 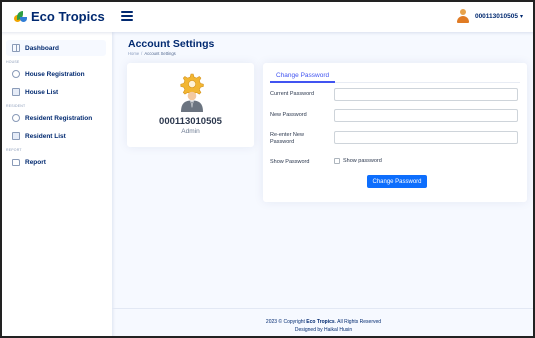 I want to click on breadcrumb-home-link: Home, so click(x=133, y=53).